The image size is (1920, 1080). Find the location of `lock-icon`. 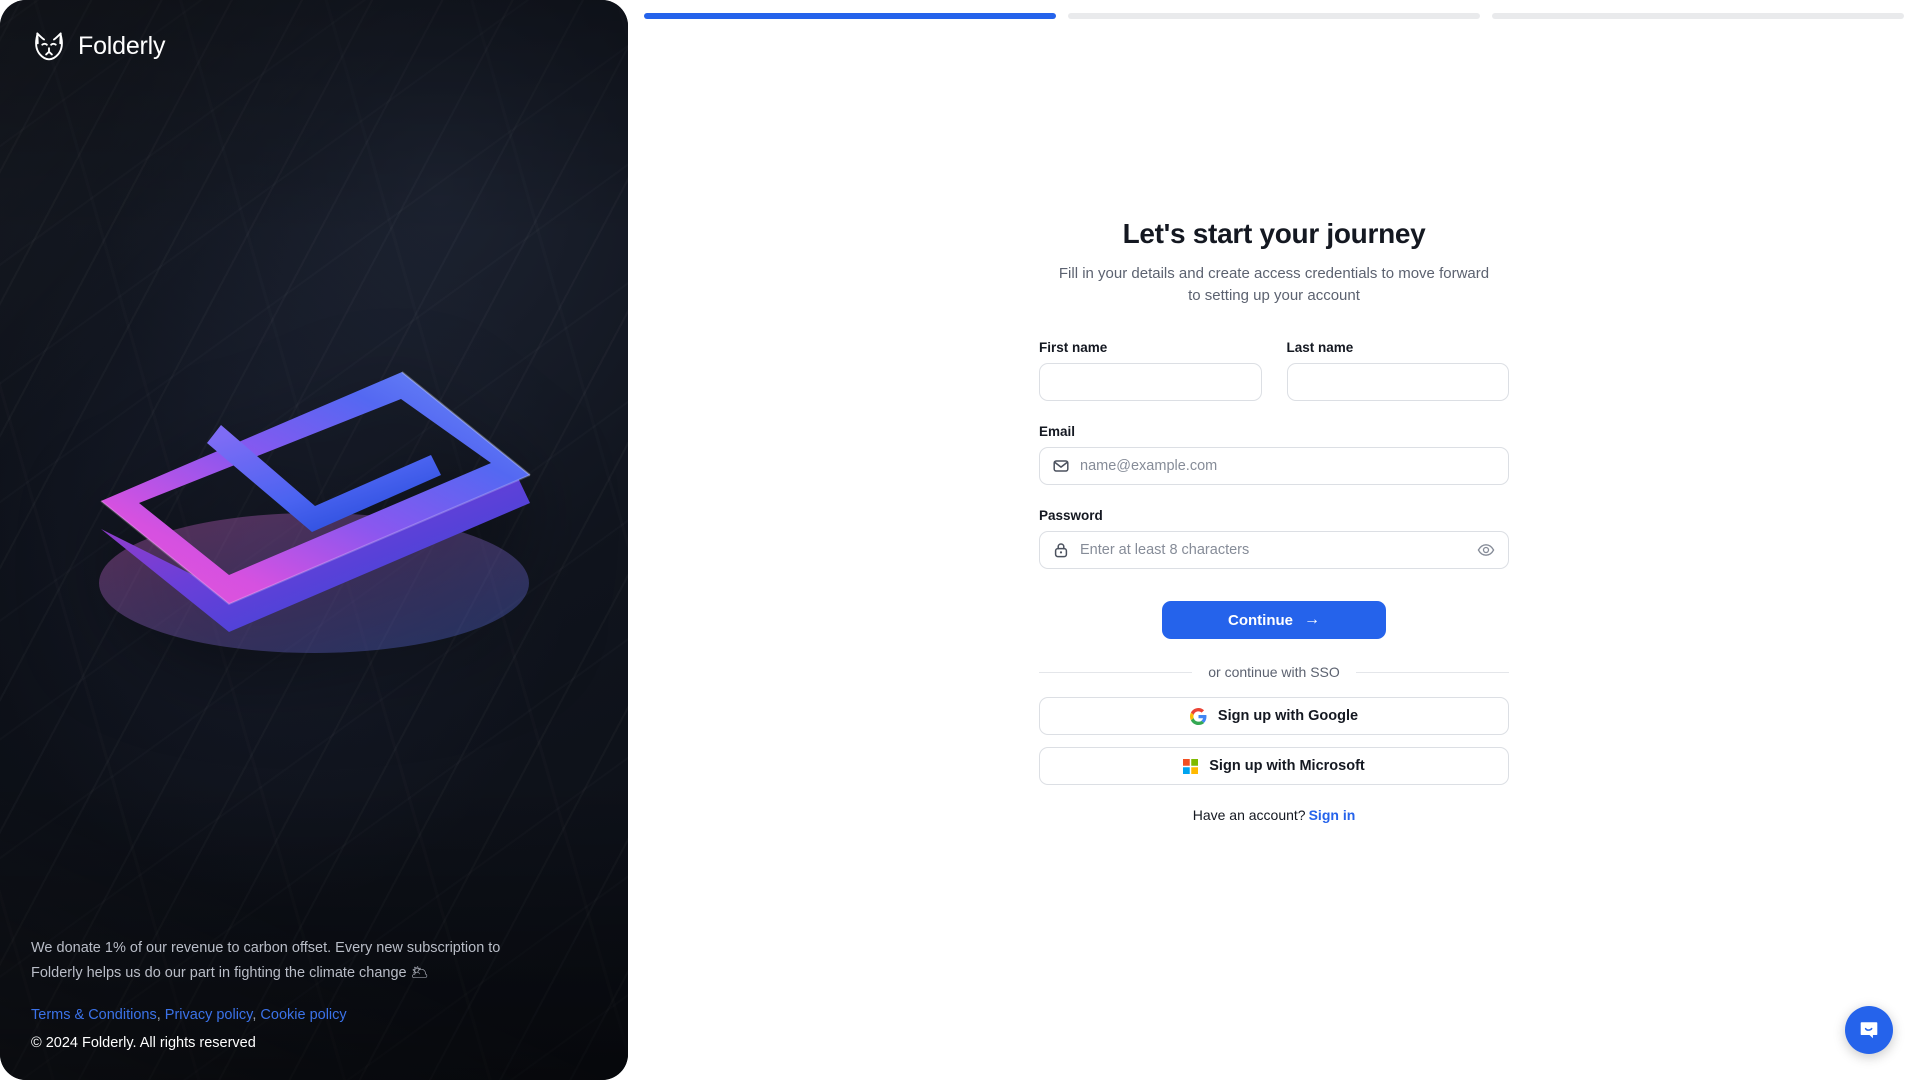

lock-icon is located at coordinates (1061, 550).